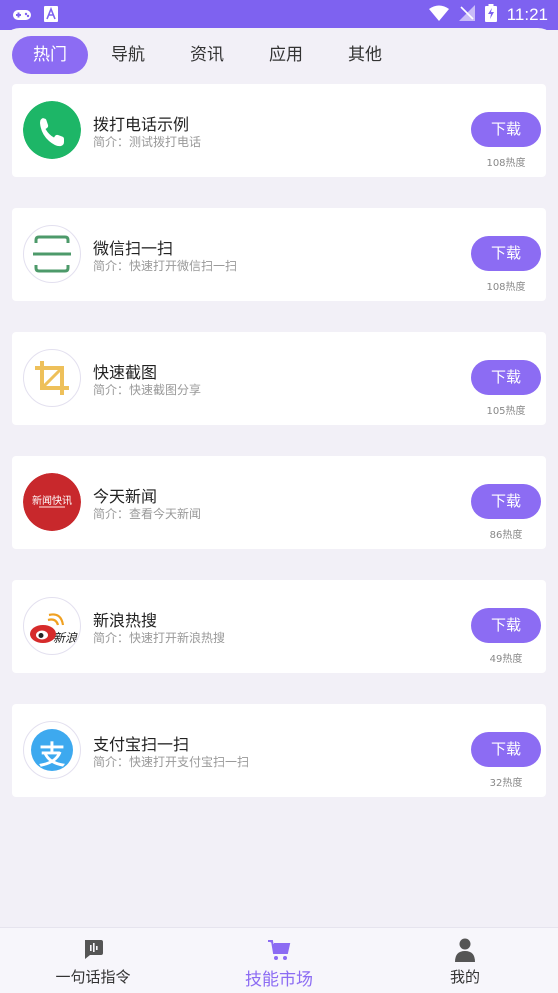 The height and width of the screenshot is (993, 558). Describe the element at coordinates (125, 372) in the screenshot. I see `item-title: 快速截图` at that location.